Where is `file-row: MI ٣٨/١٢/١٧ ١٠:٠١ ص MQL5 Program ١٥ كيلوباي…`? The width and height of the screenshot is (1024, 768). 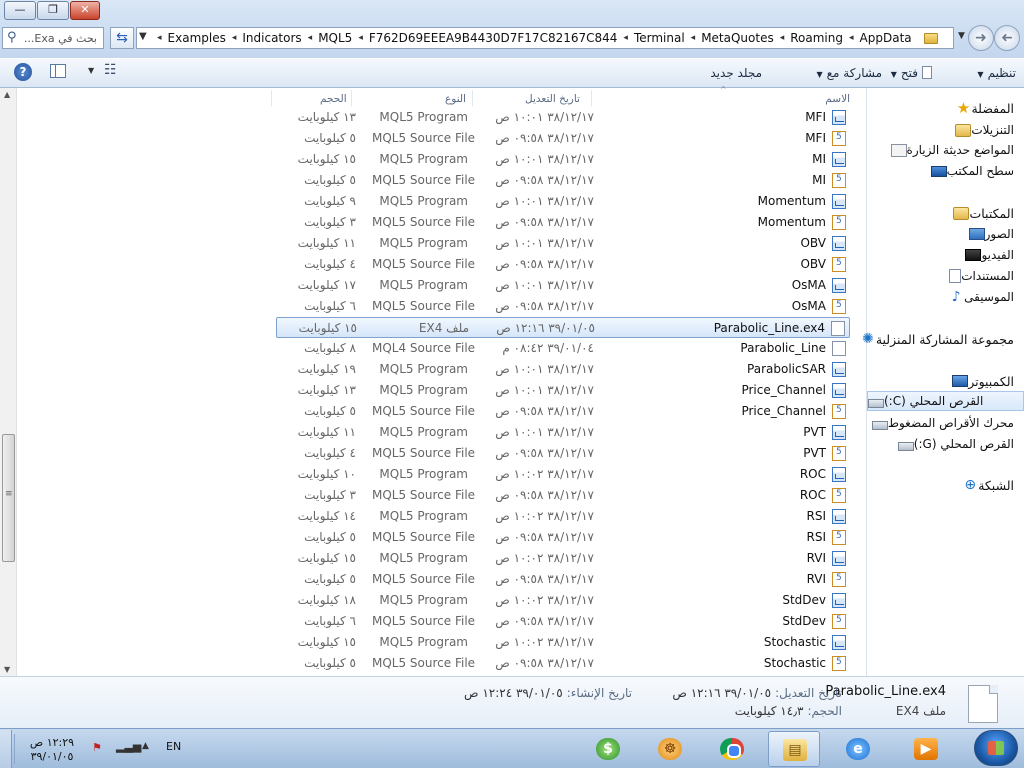 file-row: MI ٣٨/١٢/١٧ ١٠:٠١ ص MQL5 Program ١٥ كيلوباي… is located at coordinates (563, 159).